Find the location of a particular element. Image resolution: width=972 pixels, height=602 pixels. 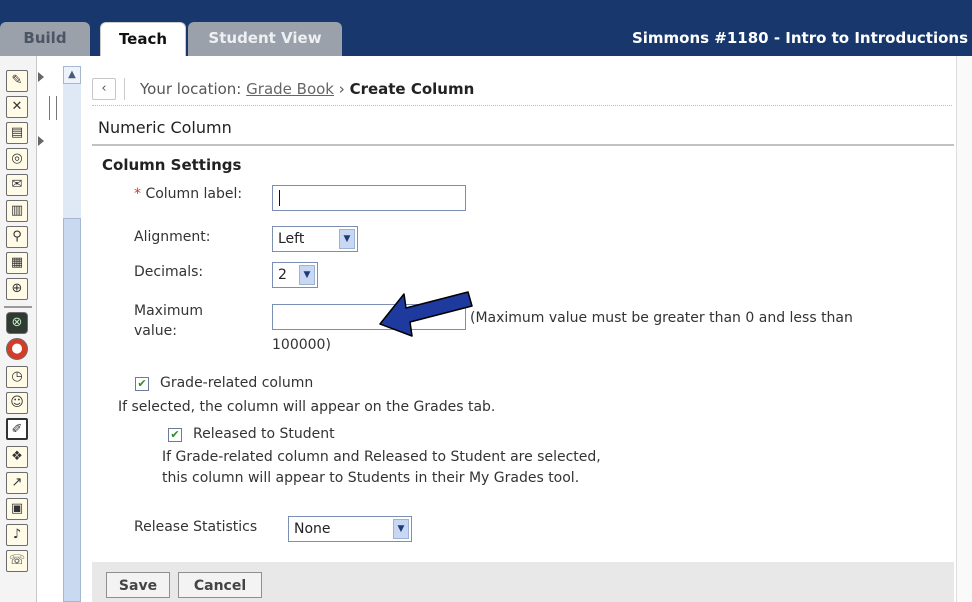

assignments-icon: ❖ is located at coordinates (17, 457).